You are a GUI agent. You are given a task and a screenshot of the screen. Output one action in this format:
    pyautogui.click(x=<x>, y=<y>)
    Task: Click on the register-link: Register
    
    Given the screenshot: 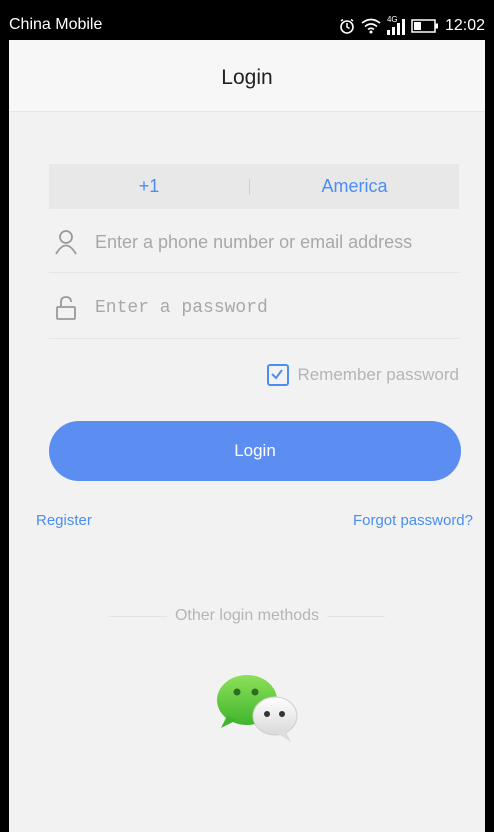 What is the action you would take?
    pyautogui.click(x=64, y=520)
    